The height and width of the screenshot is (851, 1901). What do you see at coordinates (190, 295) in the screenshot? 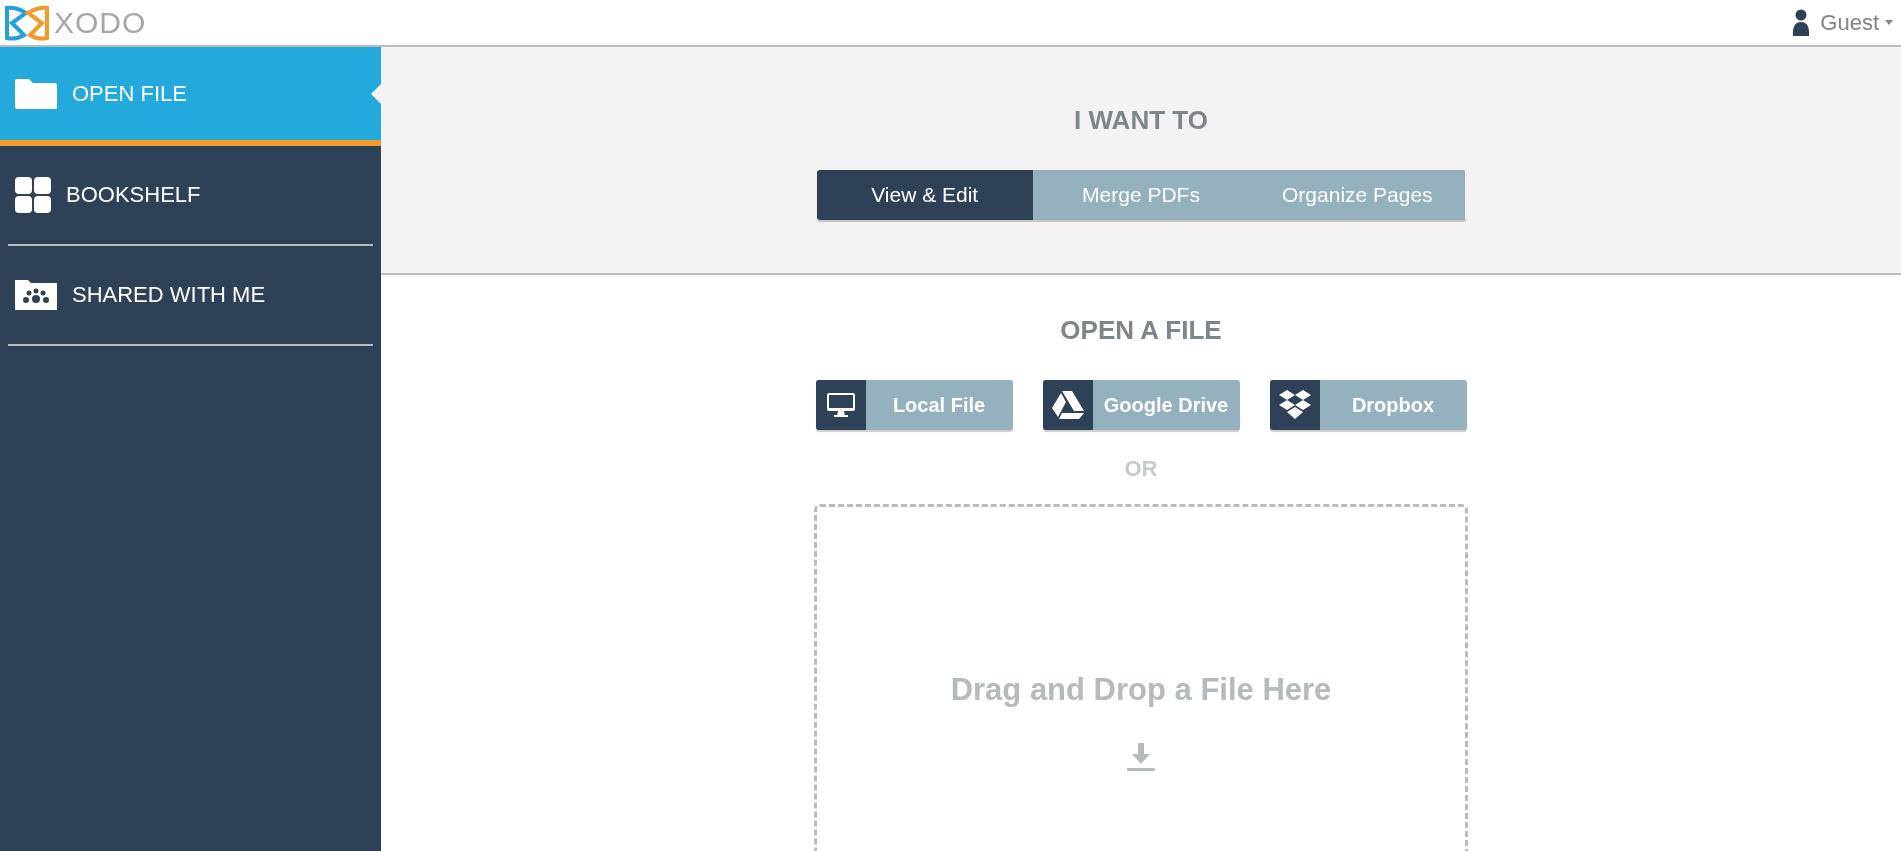
I see `sidebar-item: SHARED WITH ME` at bounding box center [190, 295].